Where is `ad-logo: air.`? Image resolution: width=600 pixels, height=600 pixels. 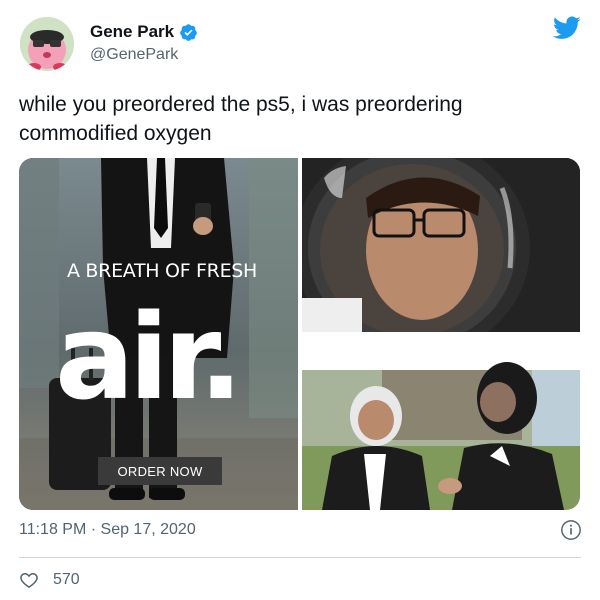
ad-logo: air. is located at coordinates (149, 357).